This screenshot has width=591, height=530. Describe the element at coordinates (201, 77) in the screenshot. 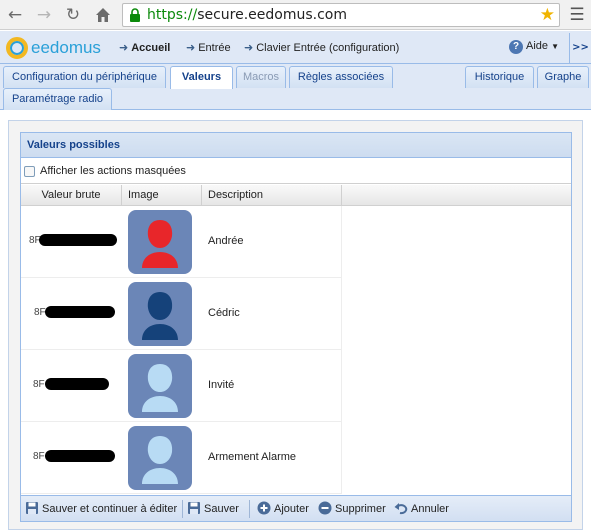

I see `tab-valeurs: Valeurs` at that location.